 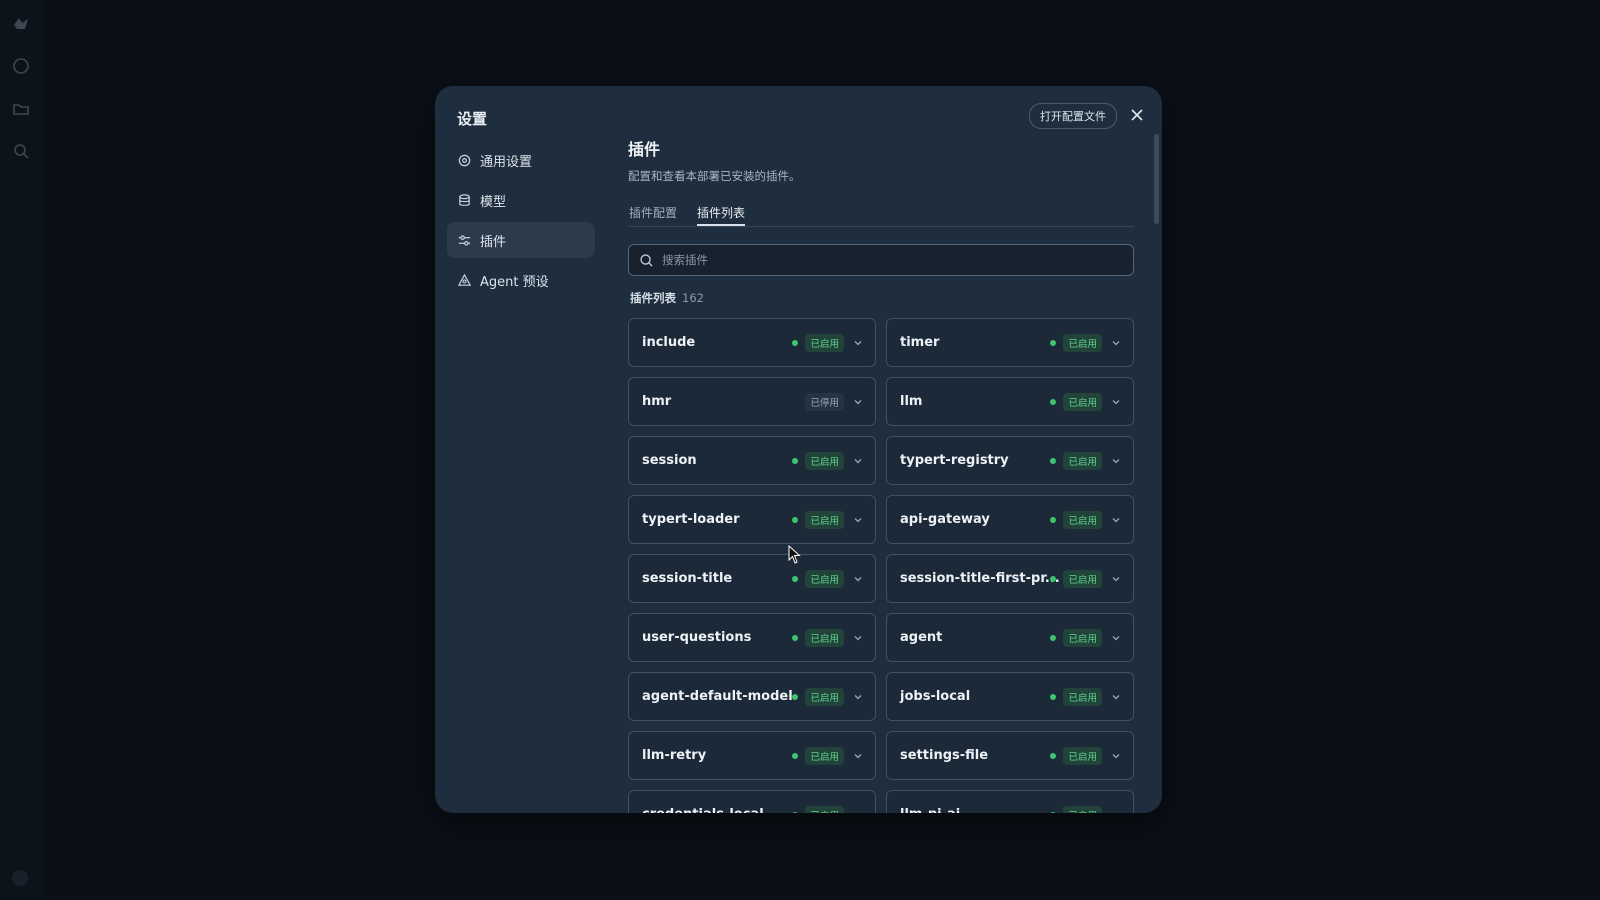 I want to click on nav-item-agent-presets: Agent 预设, so click(x=521, y=280).